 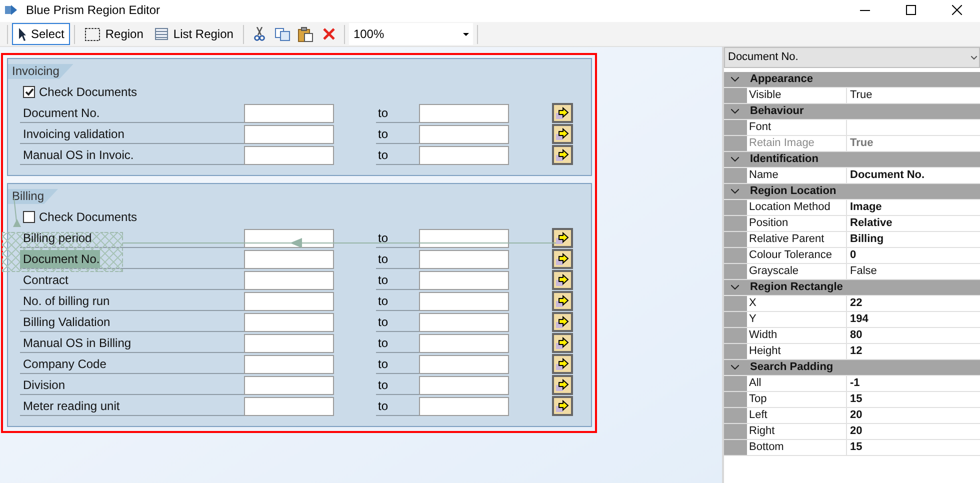 I want to click on dashed-rectangle-icon, so click(x=92, y=34).